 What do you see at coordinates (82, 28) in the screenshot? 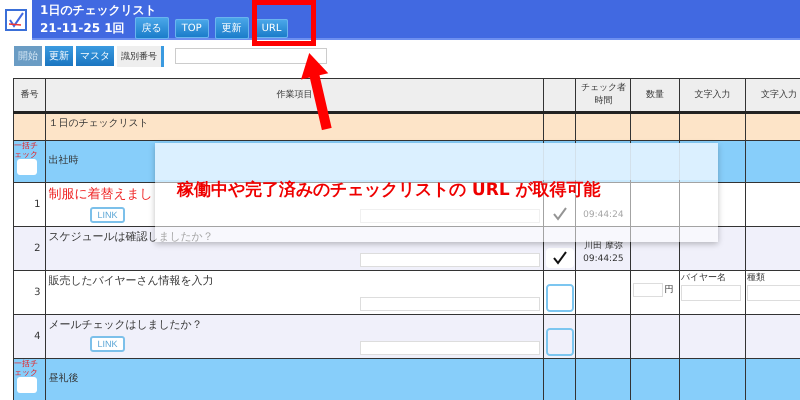
I see `date-label: 21-11-25 1回` at bounding box center [82, 28].